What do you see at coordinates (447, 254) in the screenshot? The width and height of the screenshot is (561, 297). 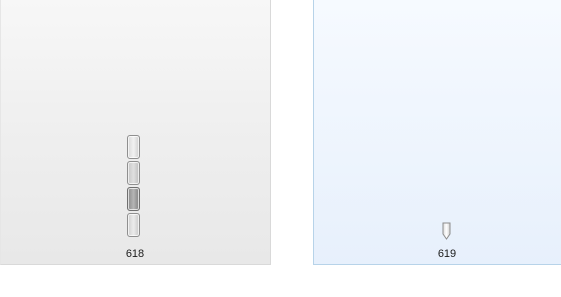 I see `tile-caption: 619` at bounding box center [447, 254].